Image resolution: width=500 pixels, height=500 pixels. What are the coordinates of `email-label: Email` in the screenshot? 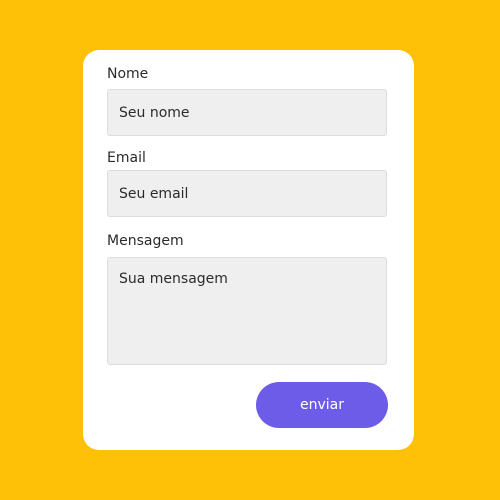 It's located at (126, 158).